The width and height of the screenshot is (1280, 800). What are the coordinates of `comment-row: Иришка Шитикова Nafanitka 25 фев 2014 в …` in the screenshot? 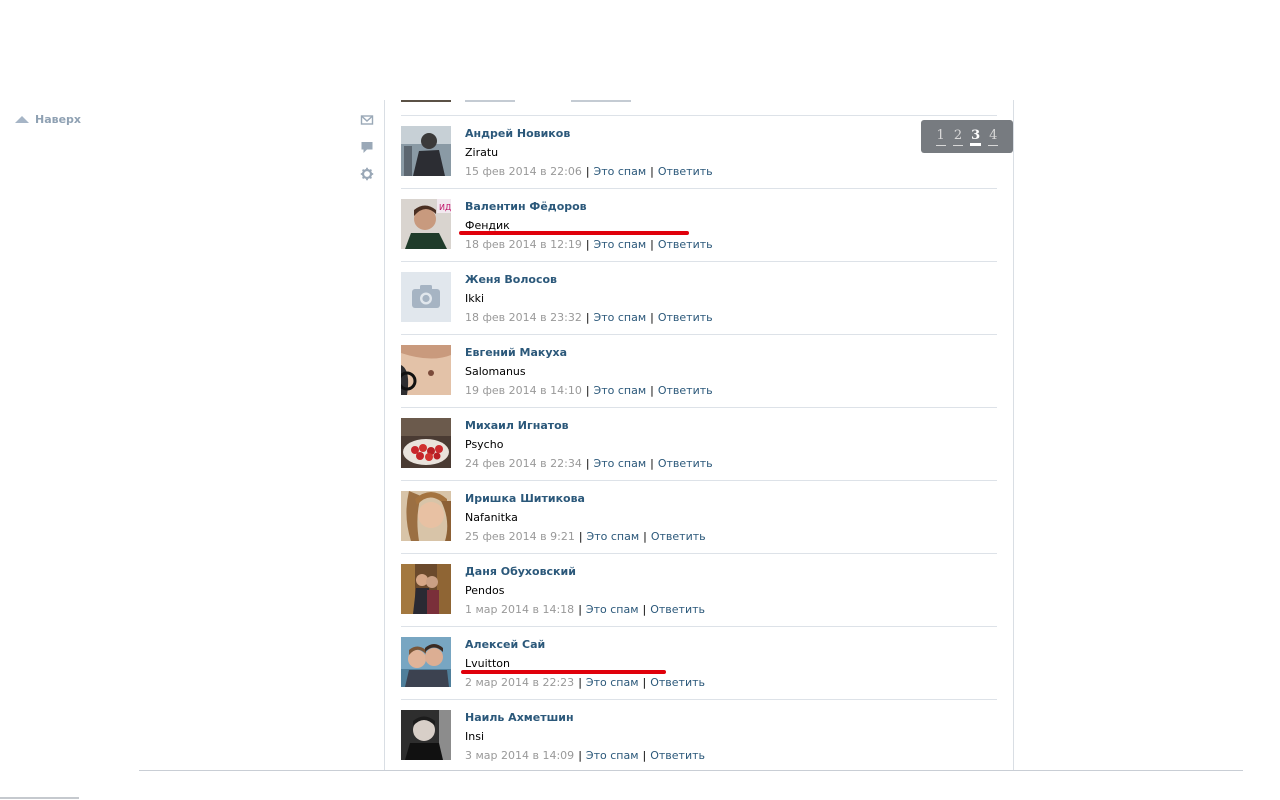 It's located at (699, 517).